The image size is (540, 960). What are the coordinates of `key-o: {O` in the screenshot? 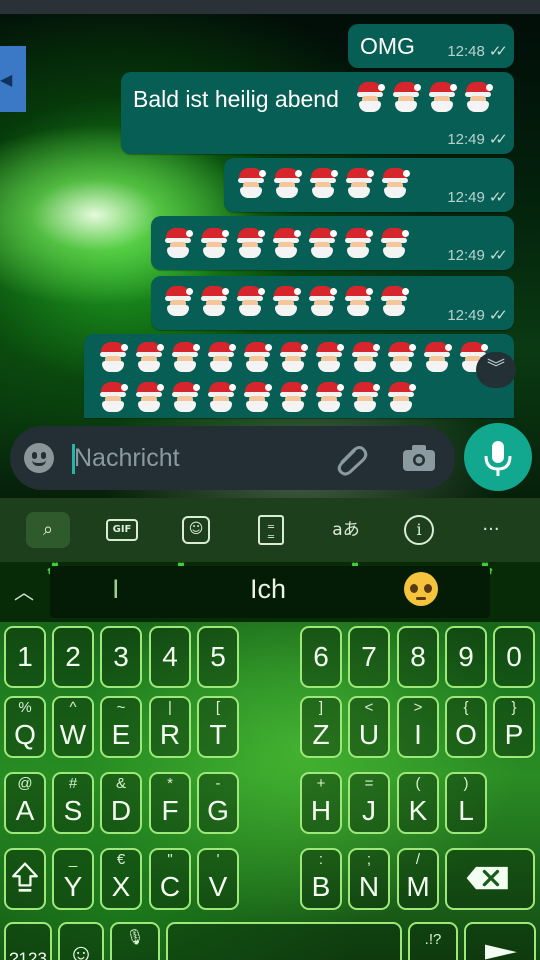 It's located at (466, 727).